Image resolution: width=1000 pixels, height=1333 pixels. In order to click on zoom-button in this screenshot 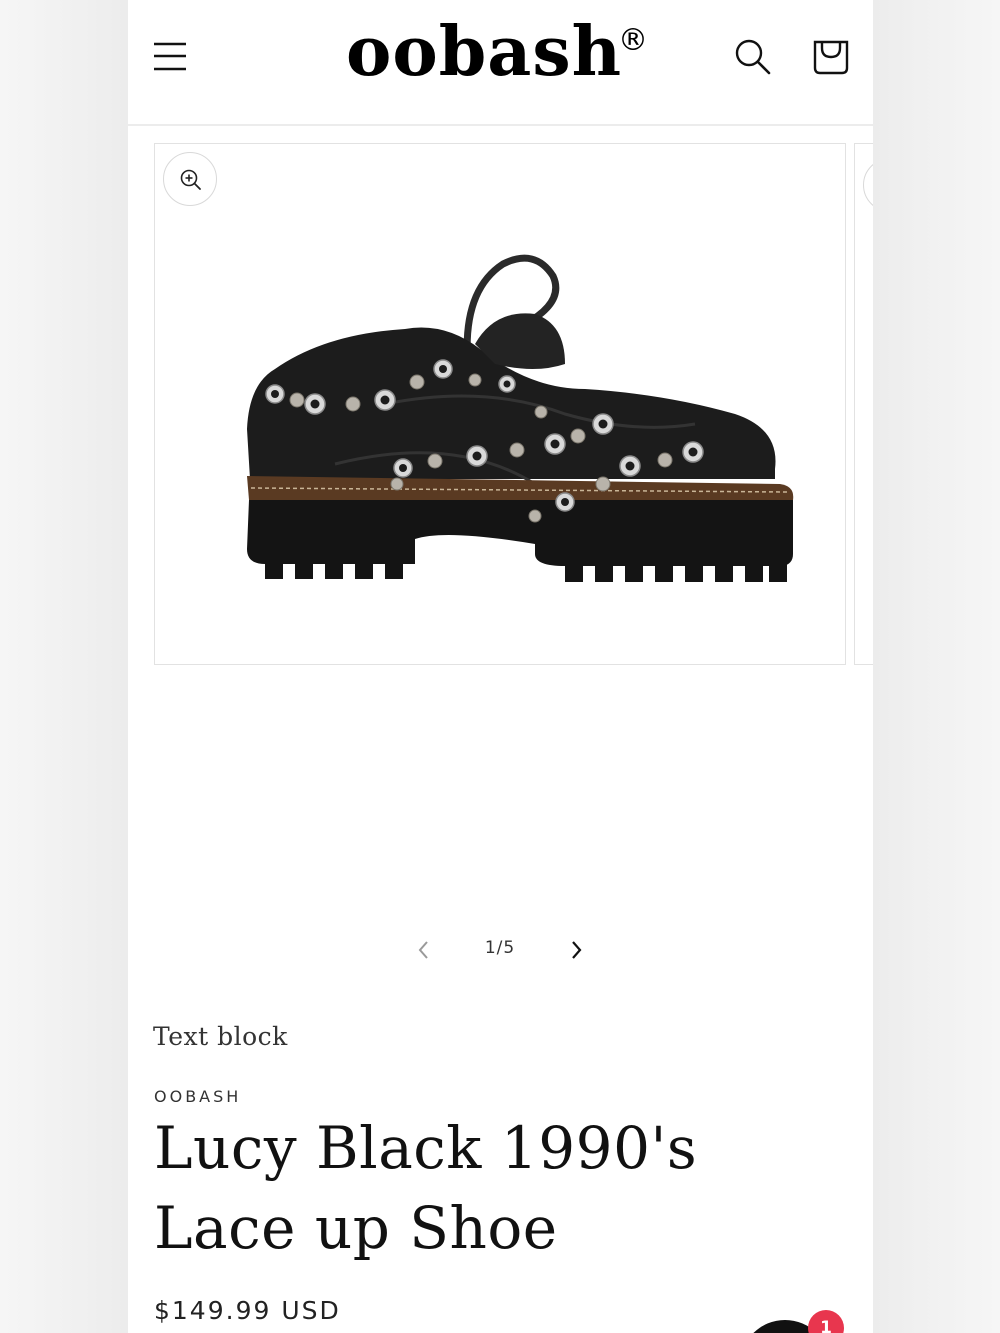, I will do `click(190, 179)`.